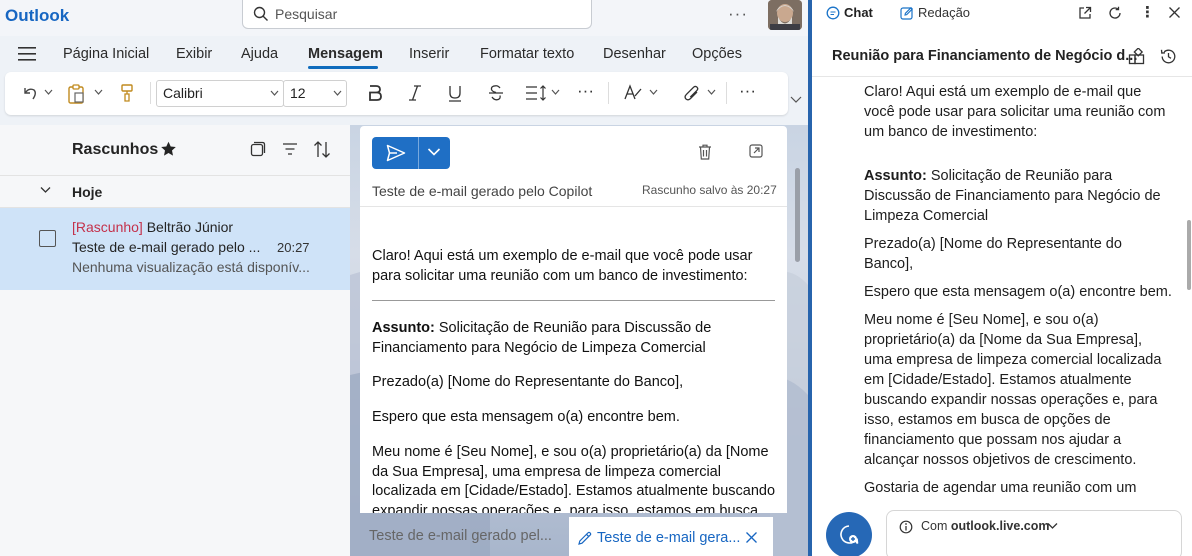 This screenshot has height=556, width=1192. What do you see at coordinates (415, 93) in the screenshot?
I see `italic-icon` at bounding box center [415, 93].